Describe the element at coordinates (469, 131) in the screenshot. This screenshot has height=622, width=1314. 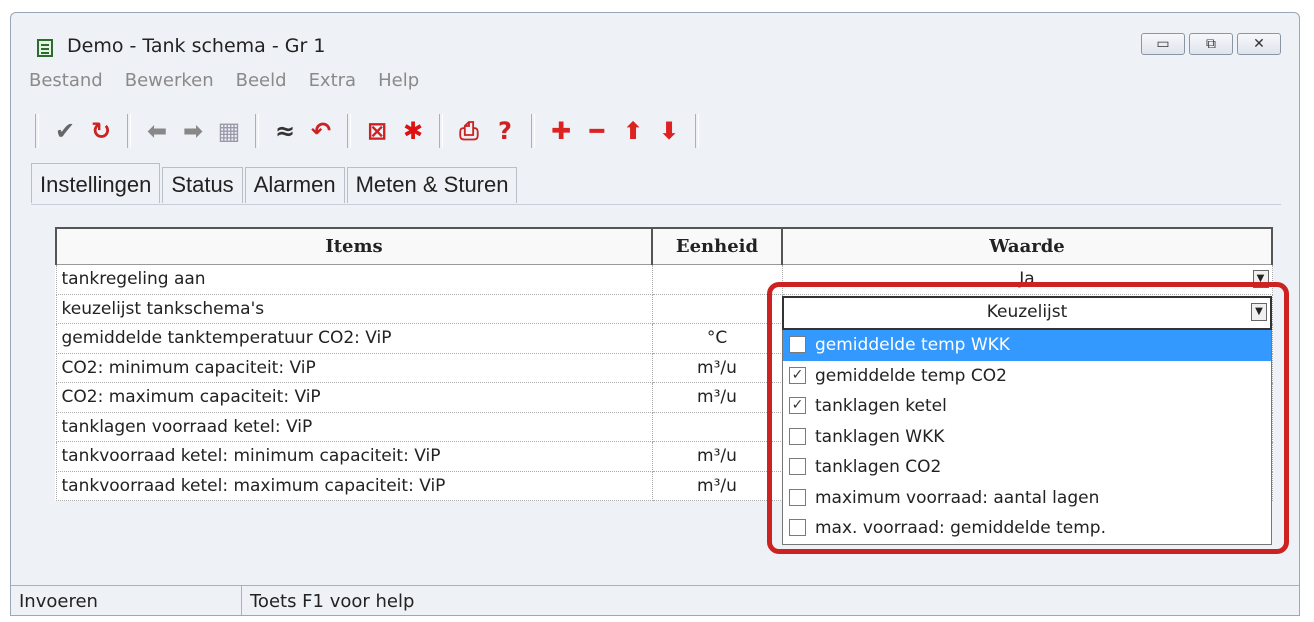
I see `print-icon: ⎙` at that location.